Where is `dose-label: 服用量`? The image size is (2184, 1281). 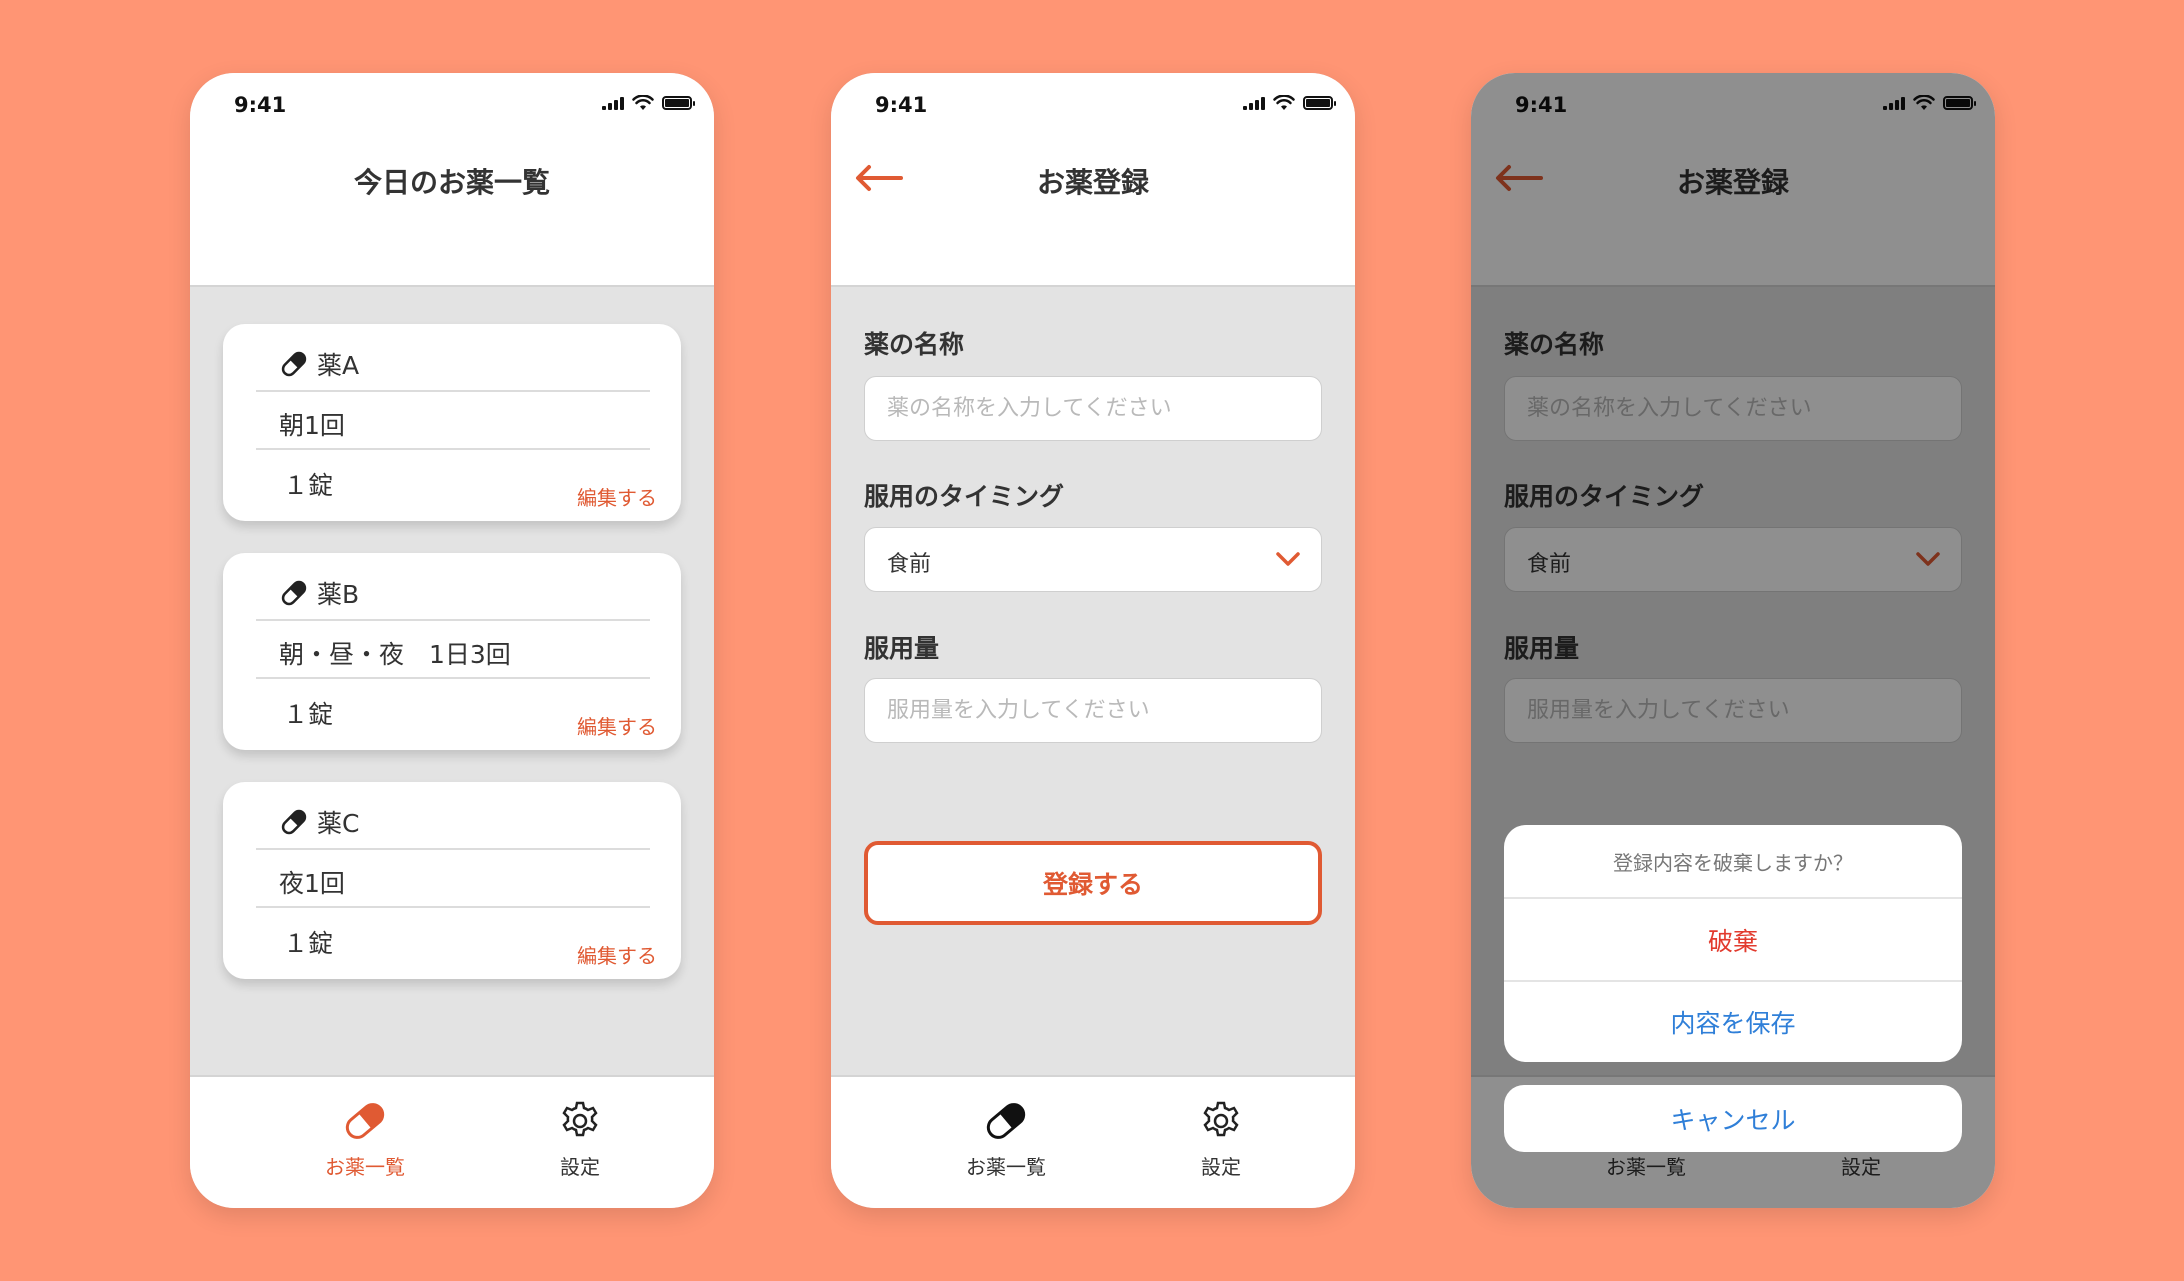
dose-label: 服用量 is located at coordinates (902, 648).